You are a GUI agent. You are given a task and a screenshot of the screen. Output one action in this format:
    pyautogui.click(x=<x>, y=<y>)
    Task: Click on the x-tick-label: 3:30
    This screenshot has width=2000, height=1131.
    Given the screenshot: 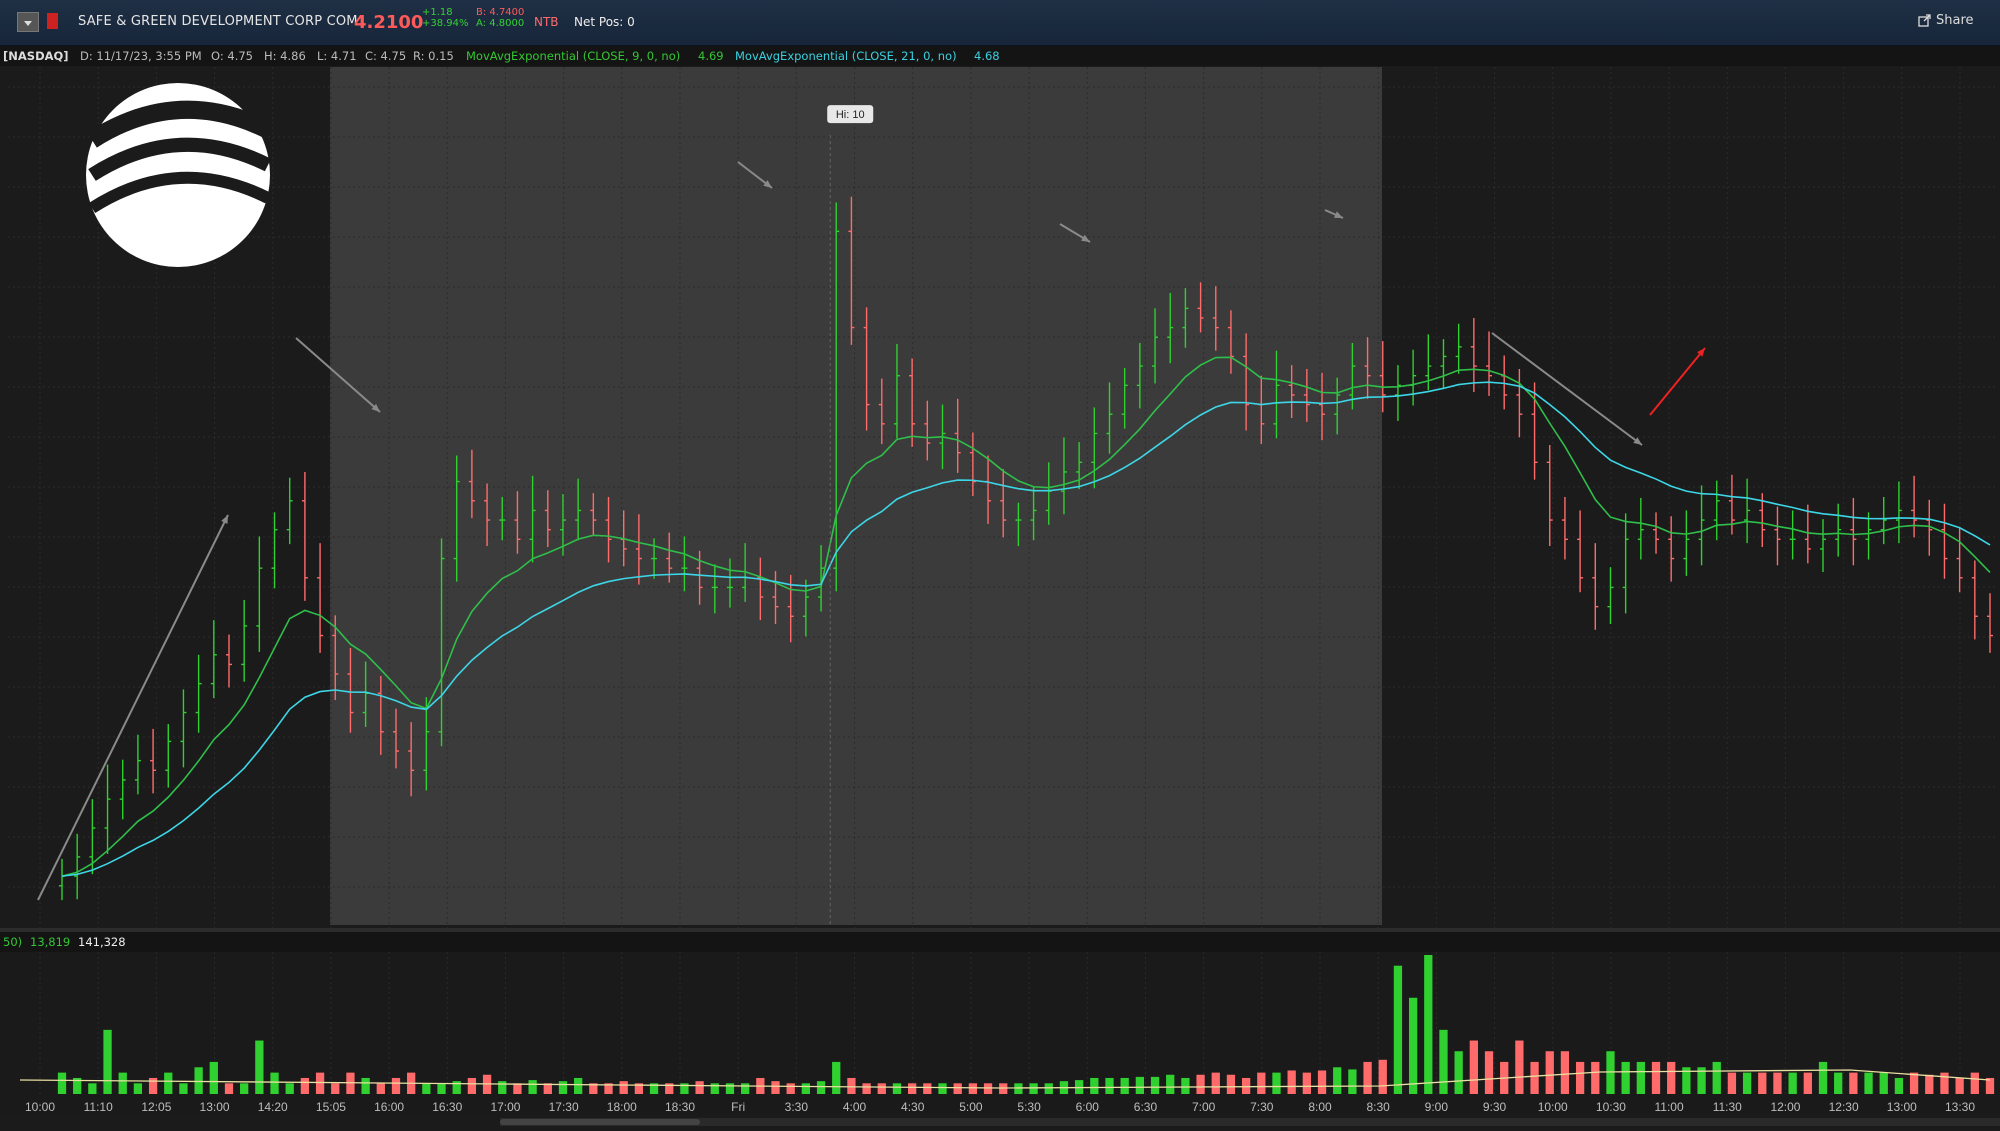 What is the action you would take?
    pyautogui.click(x=797, y=1107)
    